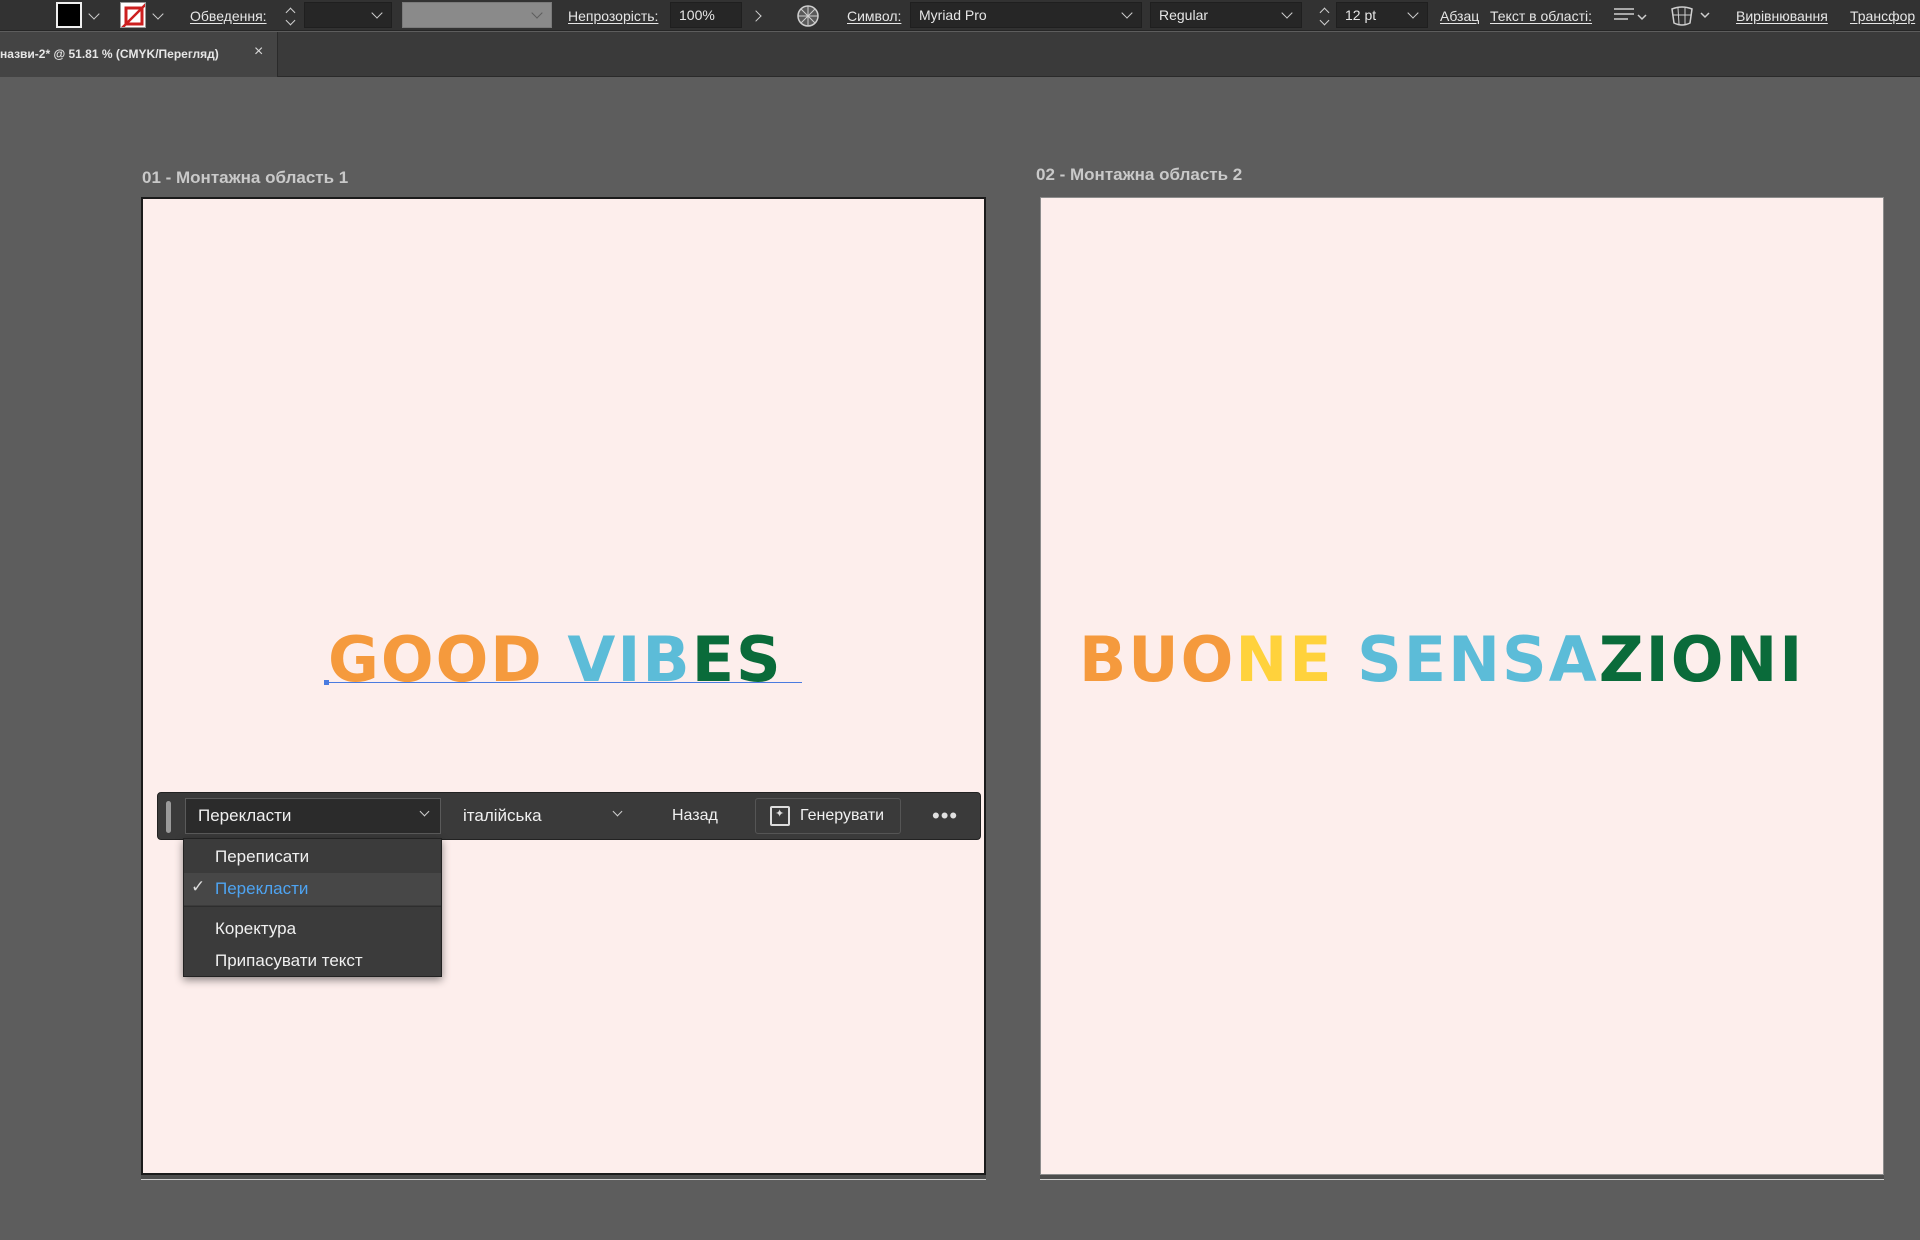  What do you see at coordinates (874, 15) in the screenshot?
I see `character-label: Символ:` at bounding box center [874, 15].